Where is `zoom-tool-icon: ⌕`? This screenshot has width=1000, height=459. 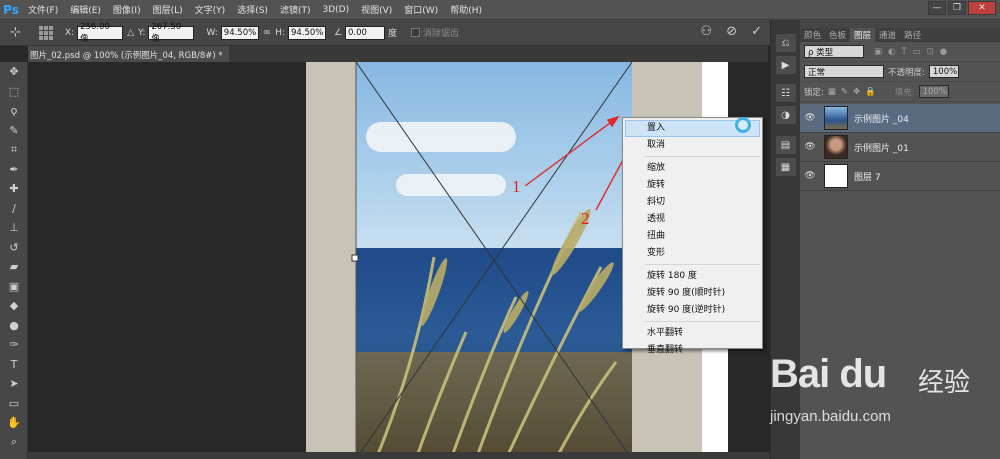
zoom-tool-icon: ⌕ is located at coordinates (14, 443).